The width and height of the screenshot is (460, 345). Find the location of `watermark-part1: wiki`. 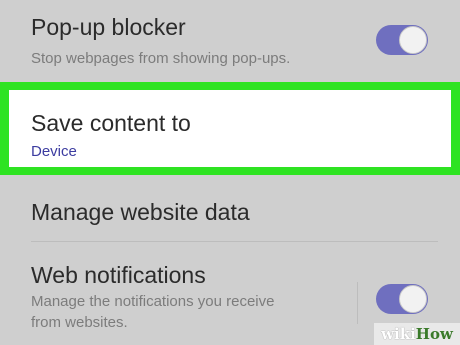

watermark-part1: wiki is located at coordinates (398, 334).